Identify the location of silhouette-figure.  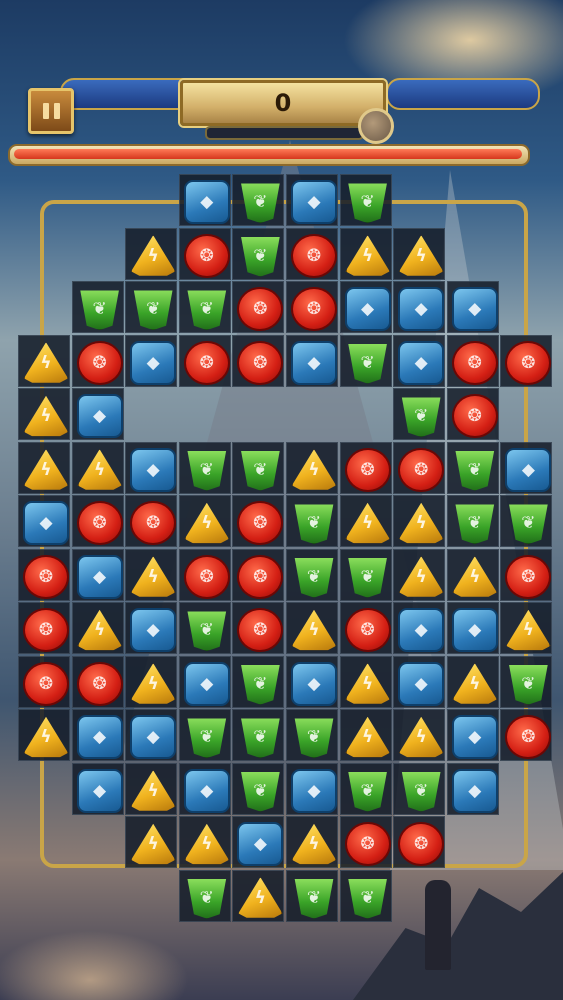
(438, 925).